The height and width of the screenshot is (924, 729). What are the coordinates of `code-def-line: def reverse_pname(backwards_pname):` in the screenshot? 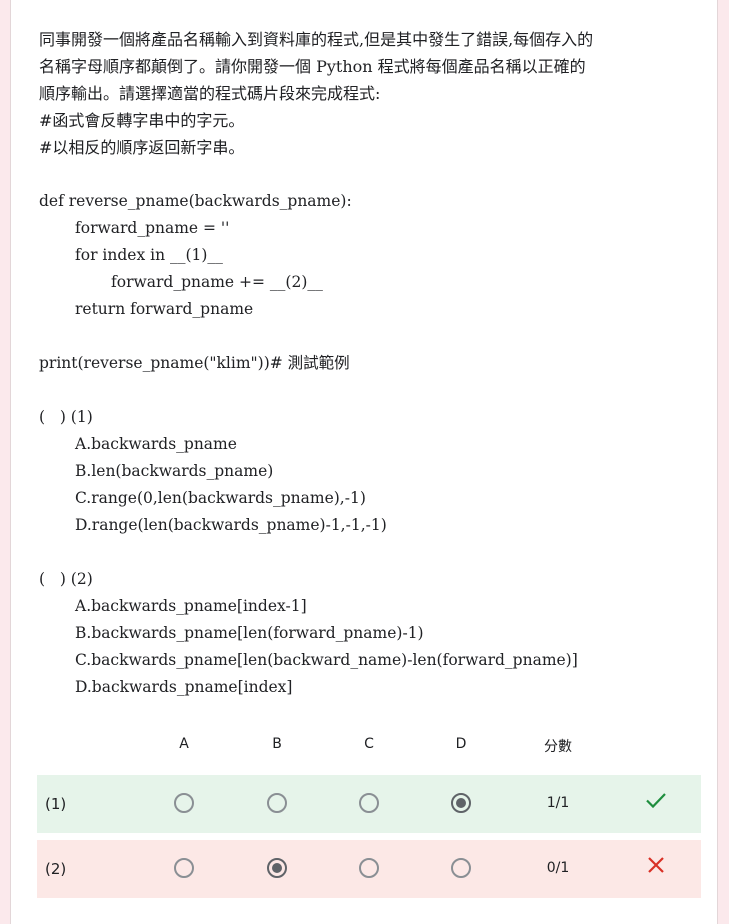 It's located at (195, 201).